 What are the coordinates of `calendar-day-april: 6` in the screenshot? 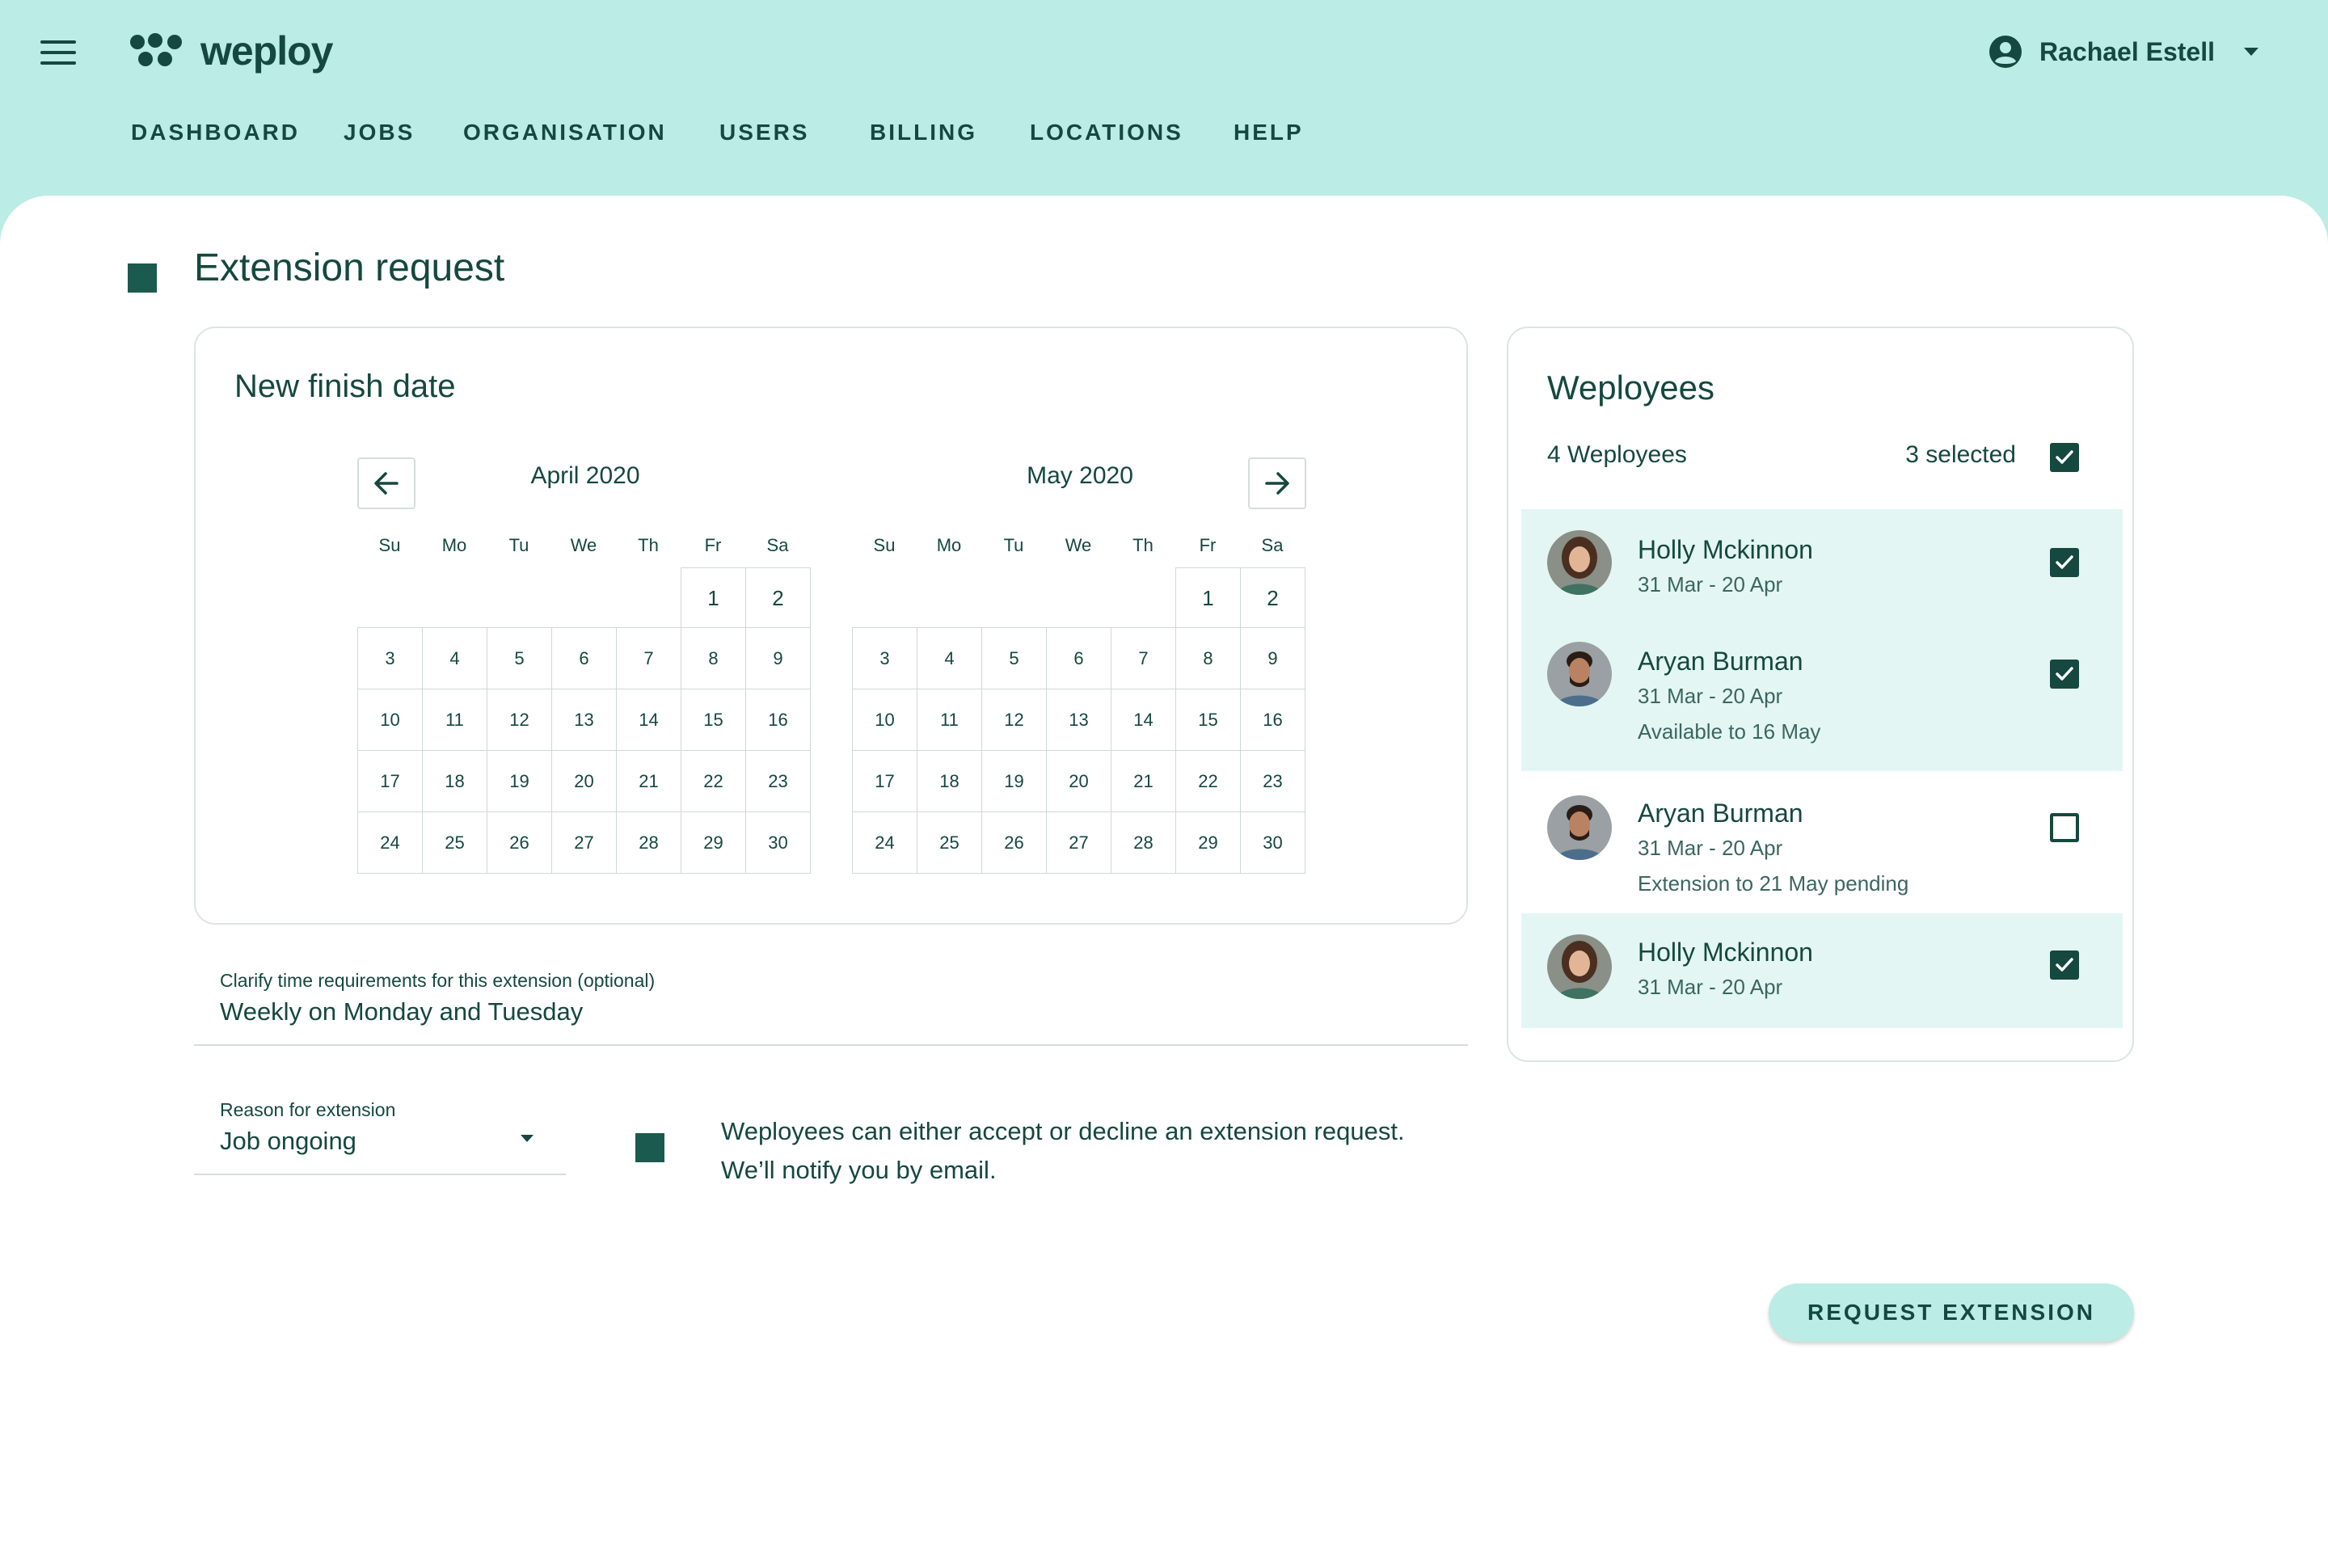 It's located at (584, 658).